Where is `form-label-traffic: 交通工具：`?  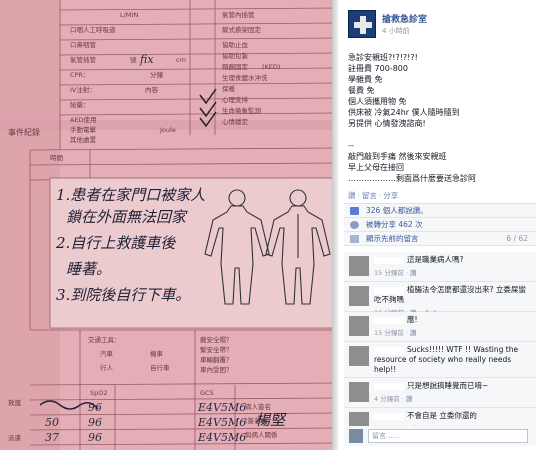 form-label-traffic: 交通工具： is located at coordinates (104, 339).